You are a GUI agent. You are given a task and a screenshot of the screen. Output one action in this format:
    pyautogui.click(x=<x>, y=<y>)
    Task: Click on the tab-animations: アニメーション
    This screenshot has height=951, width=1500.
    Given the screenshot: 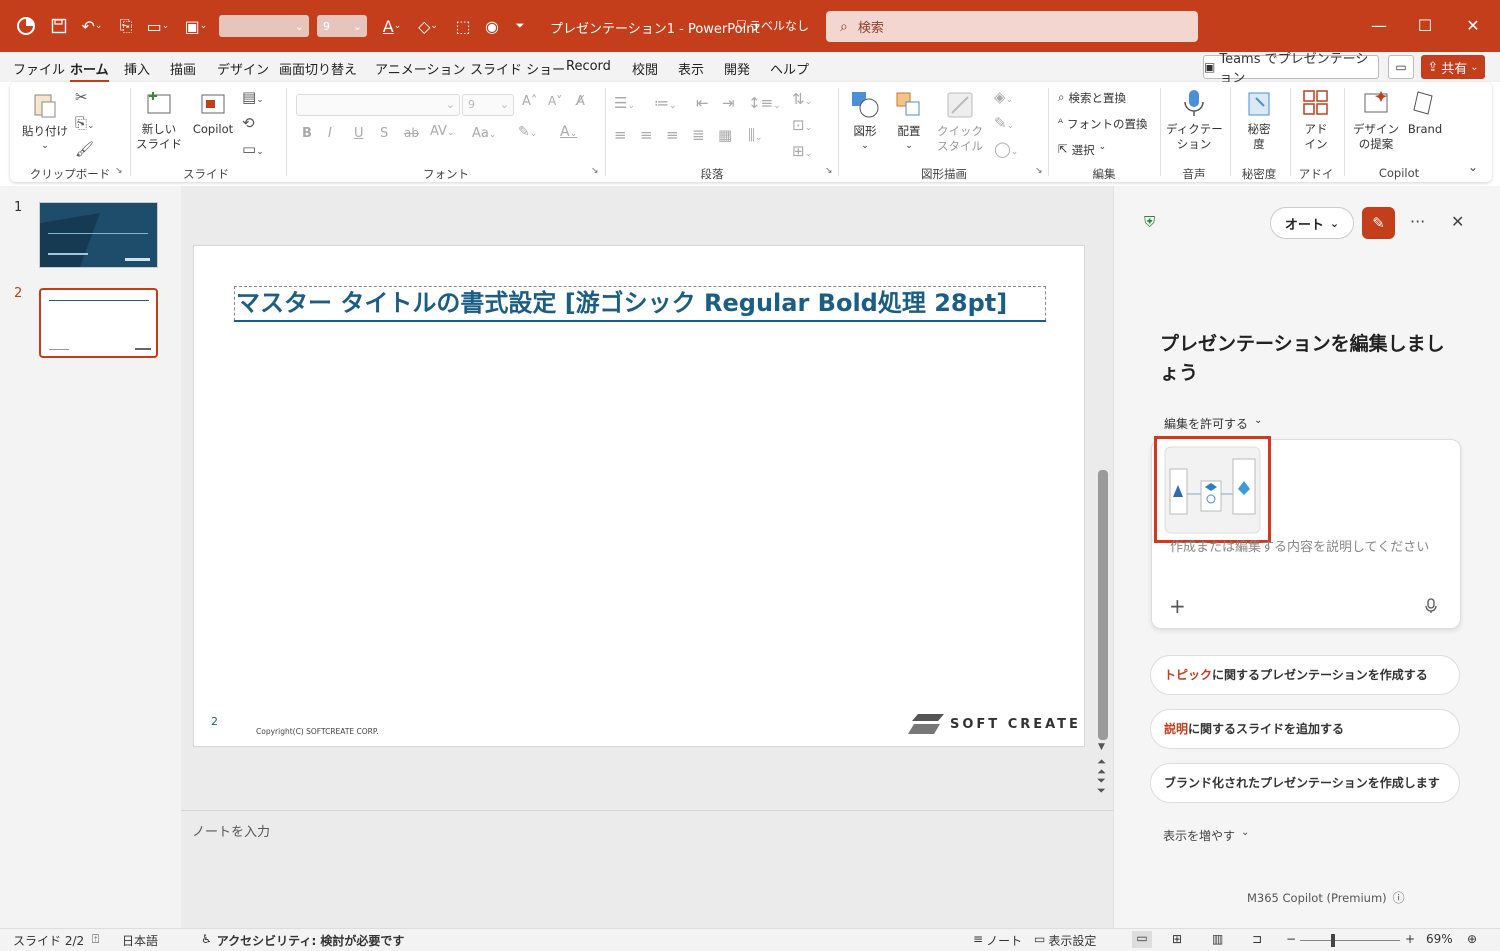 What is the action you would take?
    pyautogui.click(x=420, y=68)
    